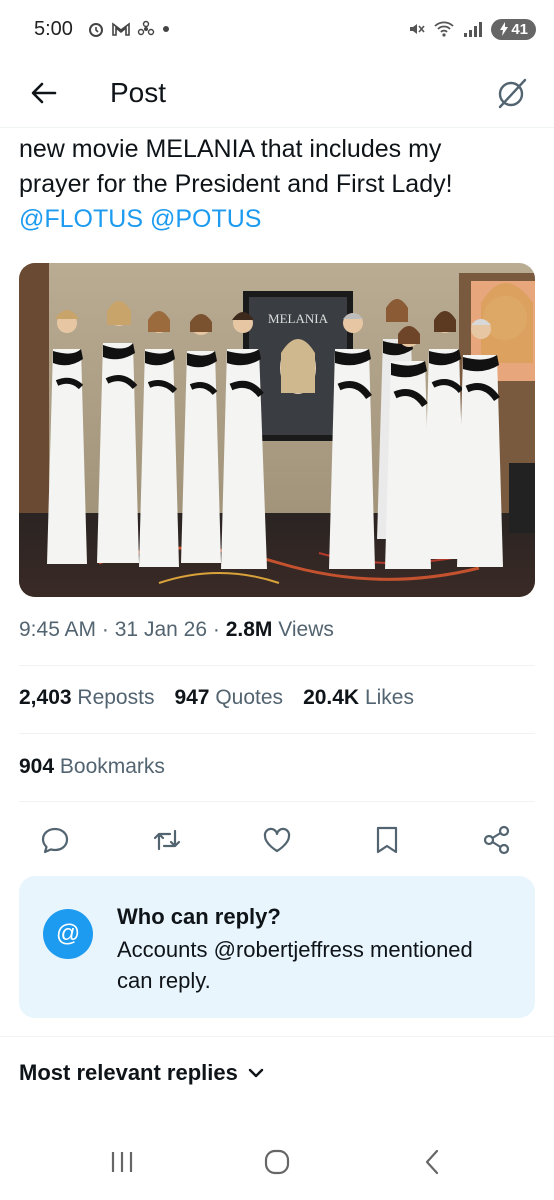 Image resolution: width=554 pixels, height=1200 pixels. Describe the element at coordinates (249, 697) in the screenshot. I see `quotes-label: Quotes` at that location.